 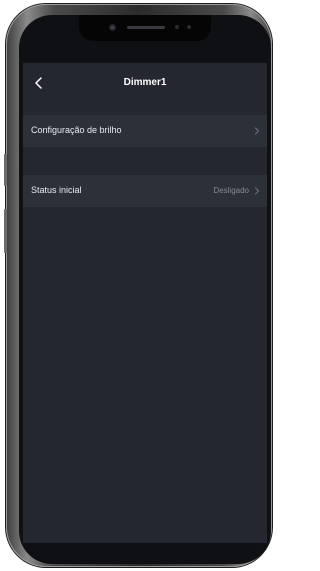 What do you see at coordinates (145, 191) in the screenshot?
I see `initial-status-row: Status inicial Desligado` at bounding box center [145, 191].